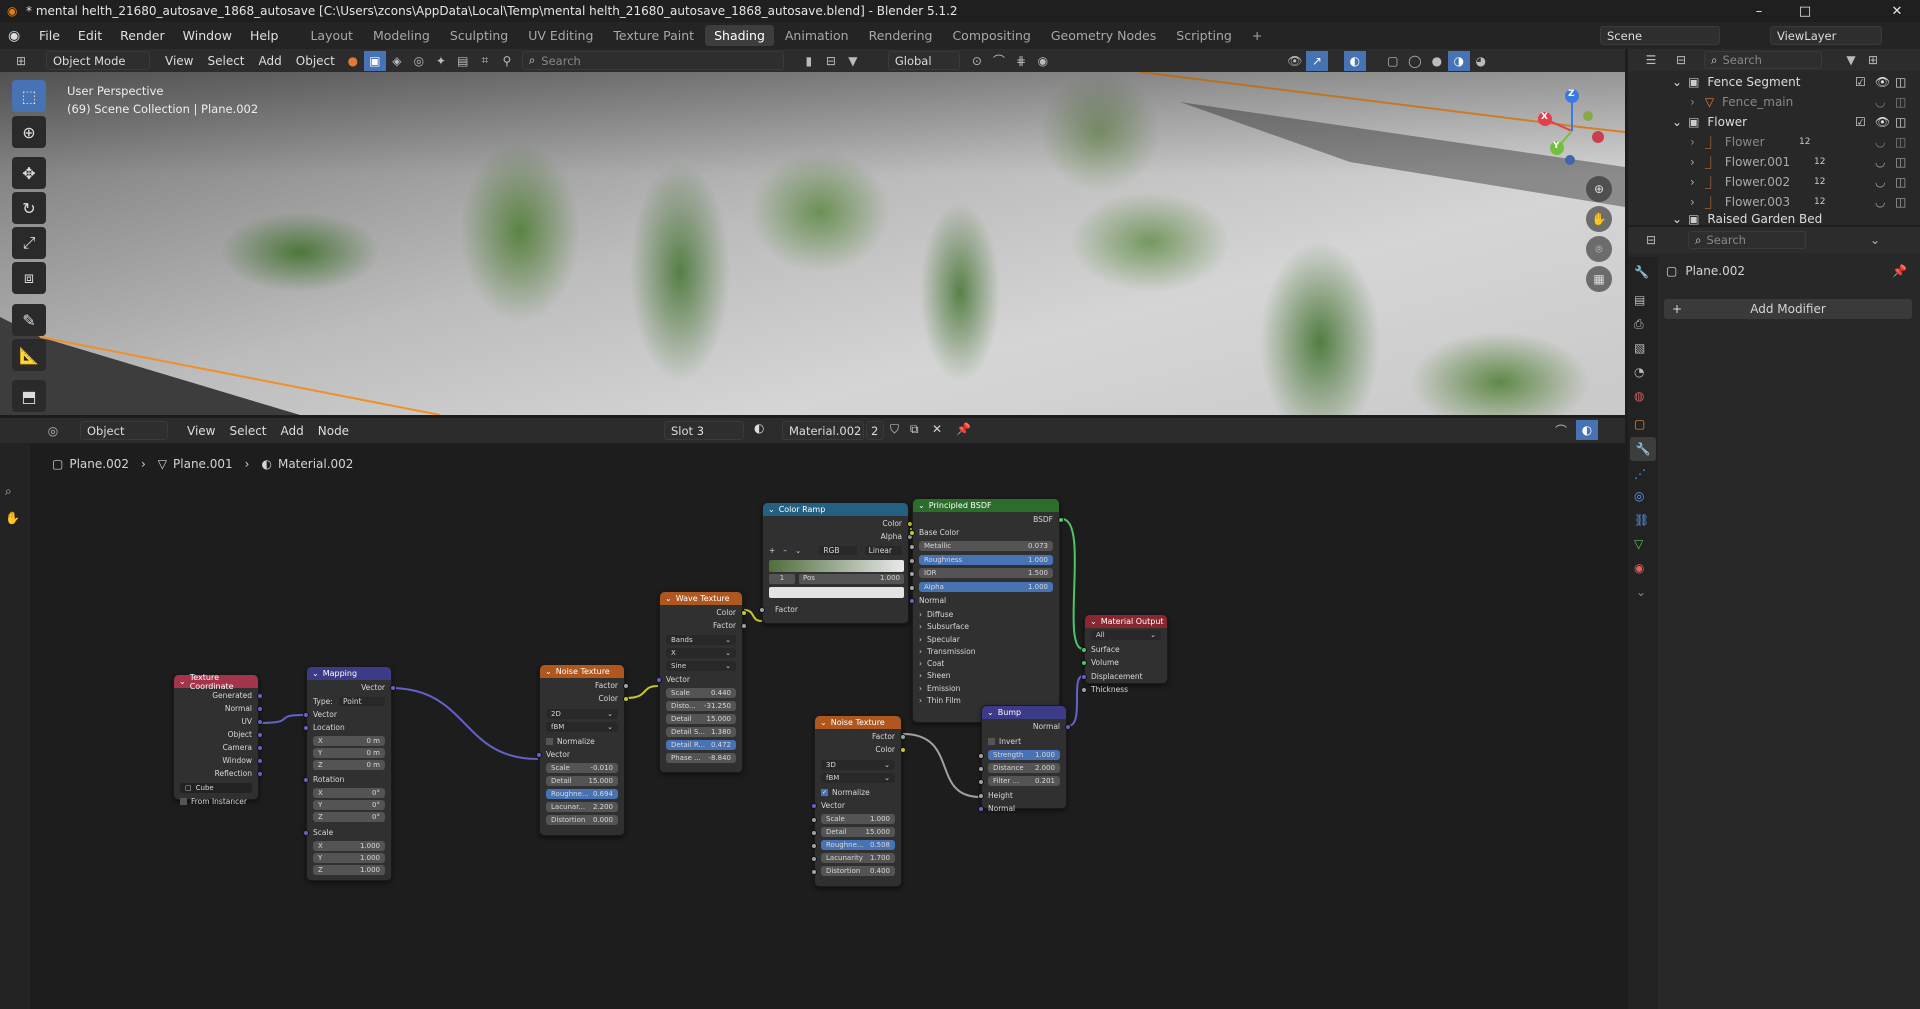 The width and height of the screenshot is (1920, 1009). What do you see at coordinates (986, 688) in the screenshot?
I see `panel-emission: › Emission` at bounding box center [986, 688].